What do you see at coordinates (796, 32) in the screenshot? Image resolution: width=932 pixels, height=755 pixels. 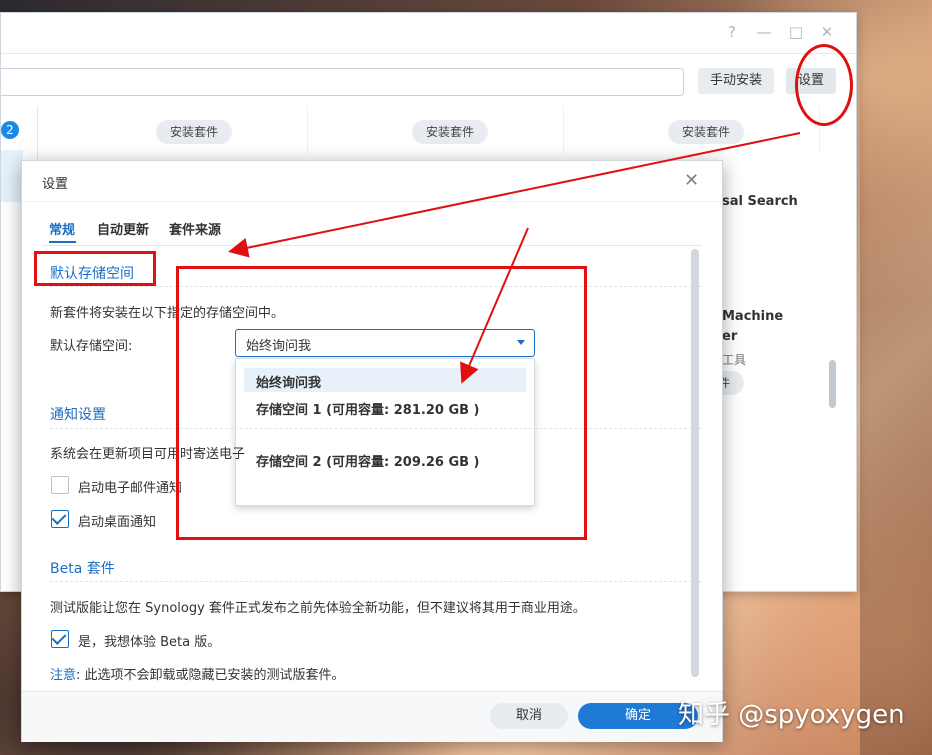 I see `maximize-icon: □` at bounding box center [796, 32].